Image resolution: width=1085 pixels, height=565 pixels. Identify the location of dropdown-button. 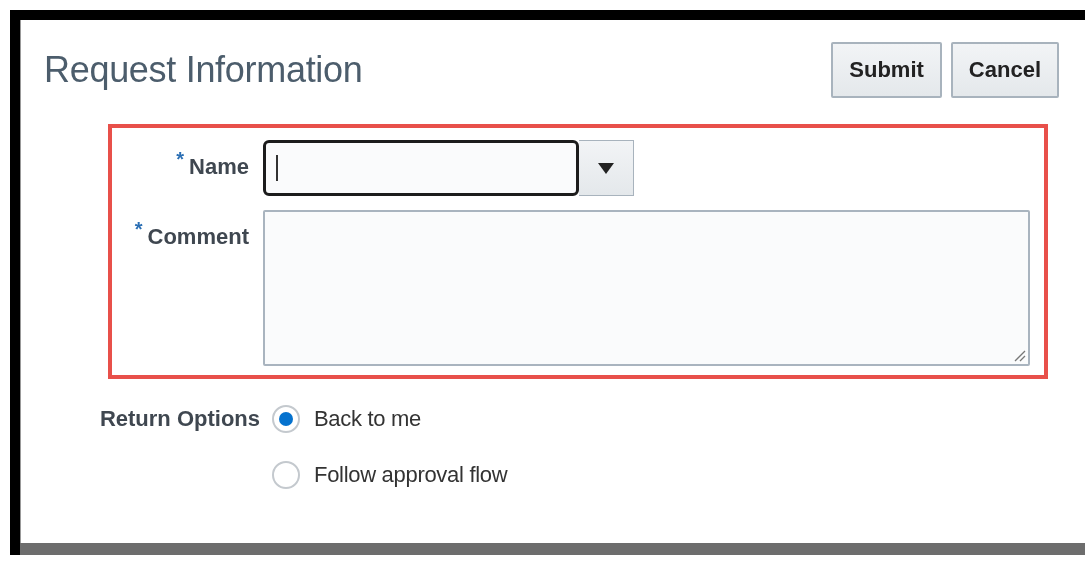
(606, 168).